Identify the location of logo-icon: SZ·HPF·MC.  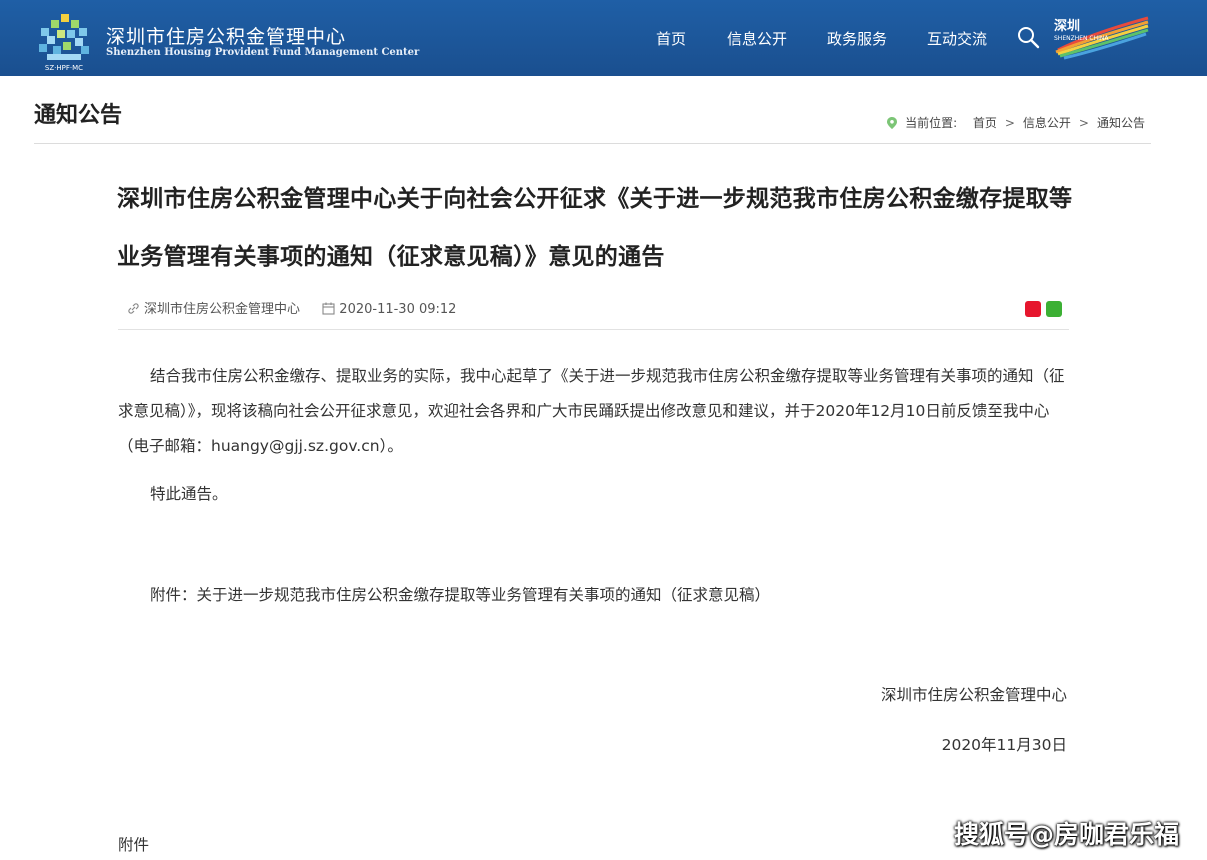
(64, 40).